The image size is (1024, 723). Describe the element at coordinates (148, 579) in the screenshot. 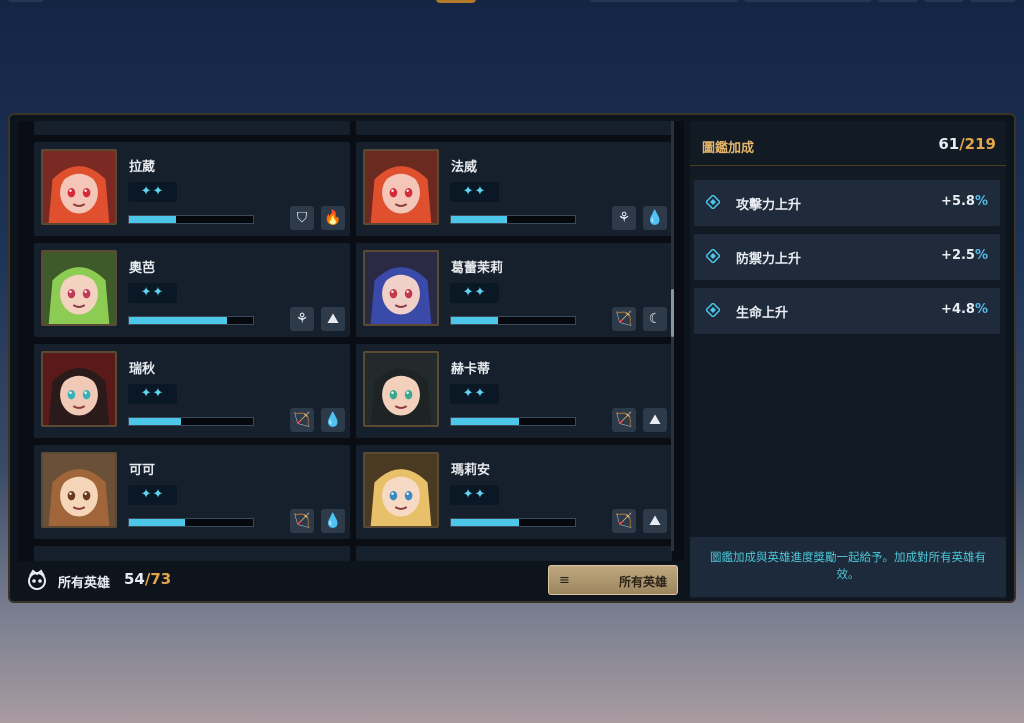

I see `hero-count: 54/73` at that location.